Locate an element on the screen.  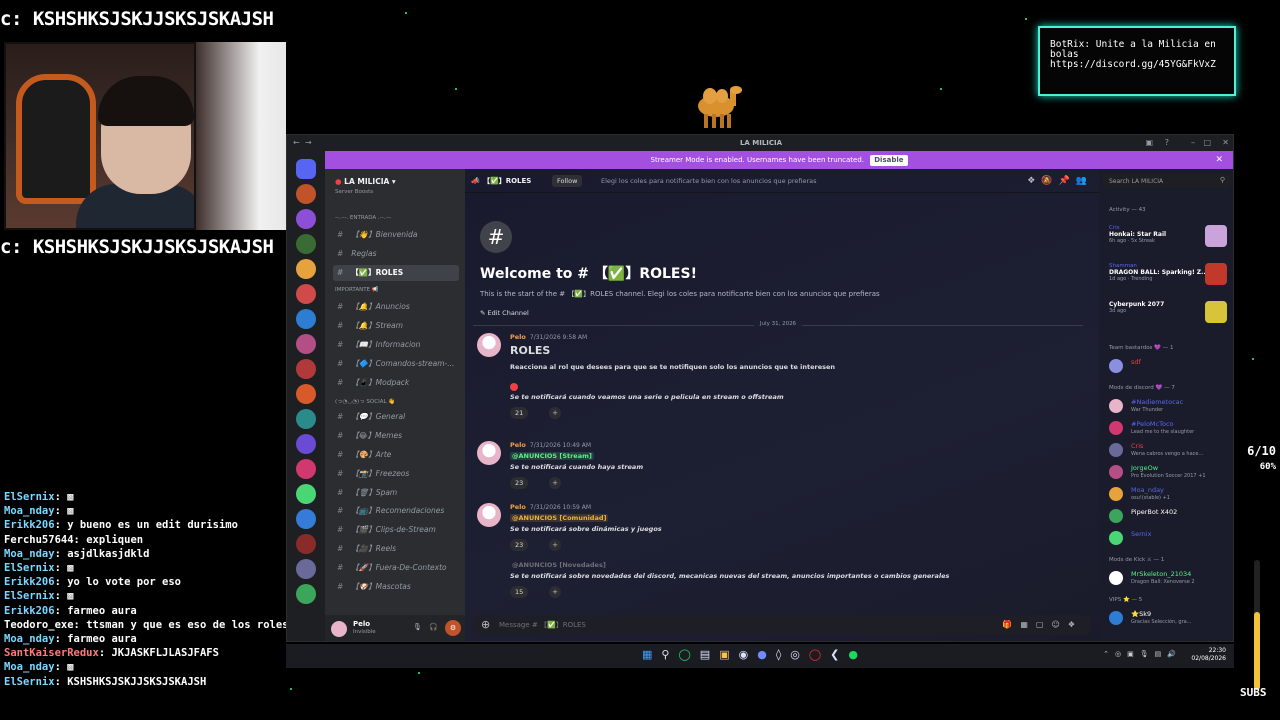
member-item: sdf is located at coordinates (1169, 366).